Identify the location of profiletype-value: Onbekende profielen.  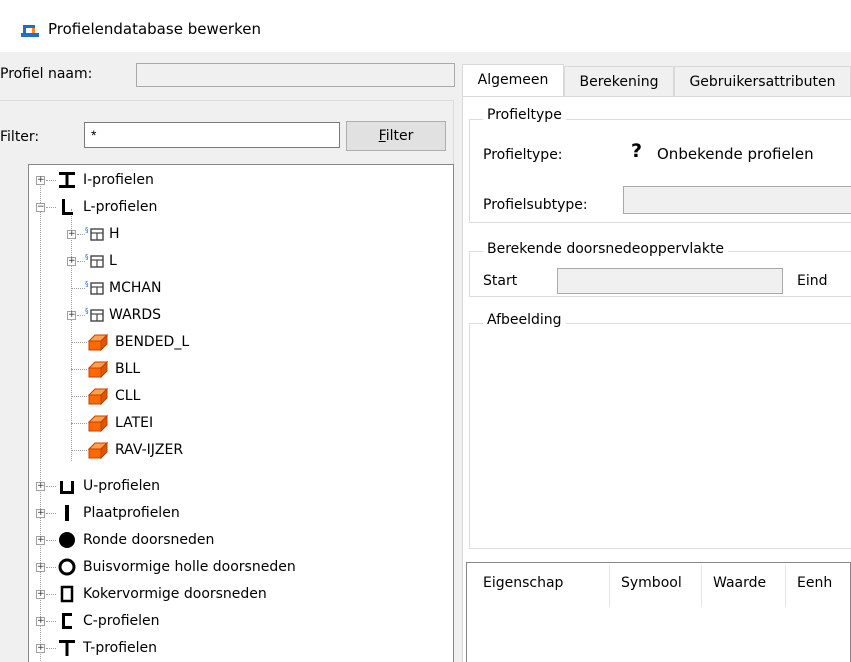
(735, 154).